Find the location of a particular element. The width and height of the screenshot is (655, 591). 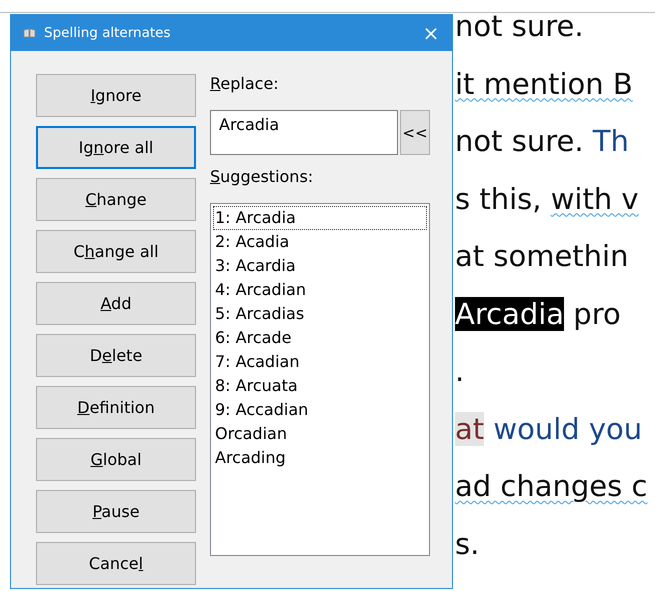

suggestion-item: 9: Accadian is located at coordinates (320, 410).